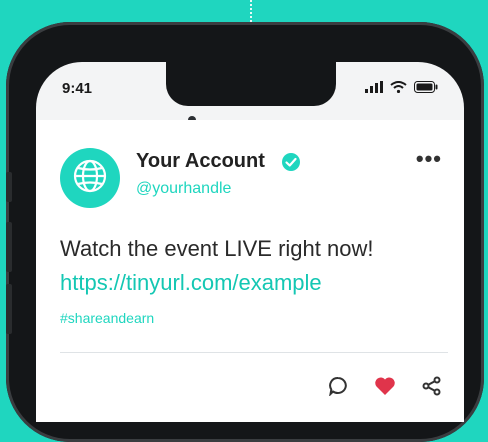 The image size is (488, 442). Describe the element at coordinates (251, 11) in the screenshot. I see `dotted-connector-line` at that location.